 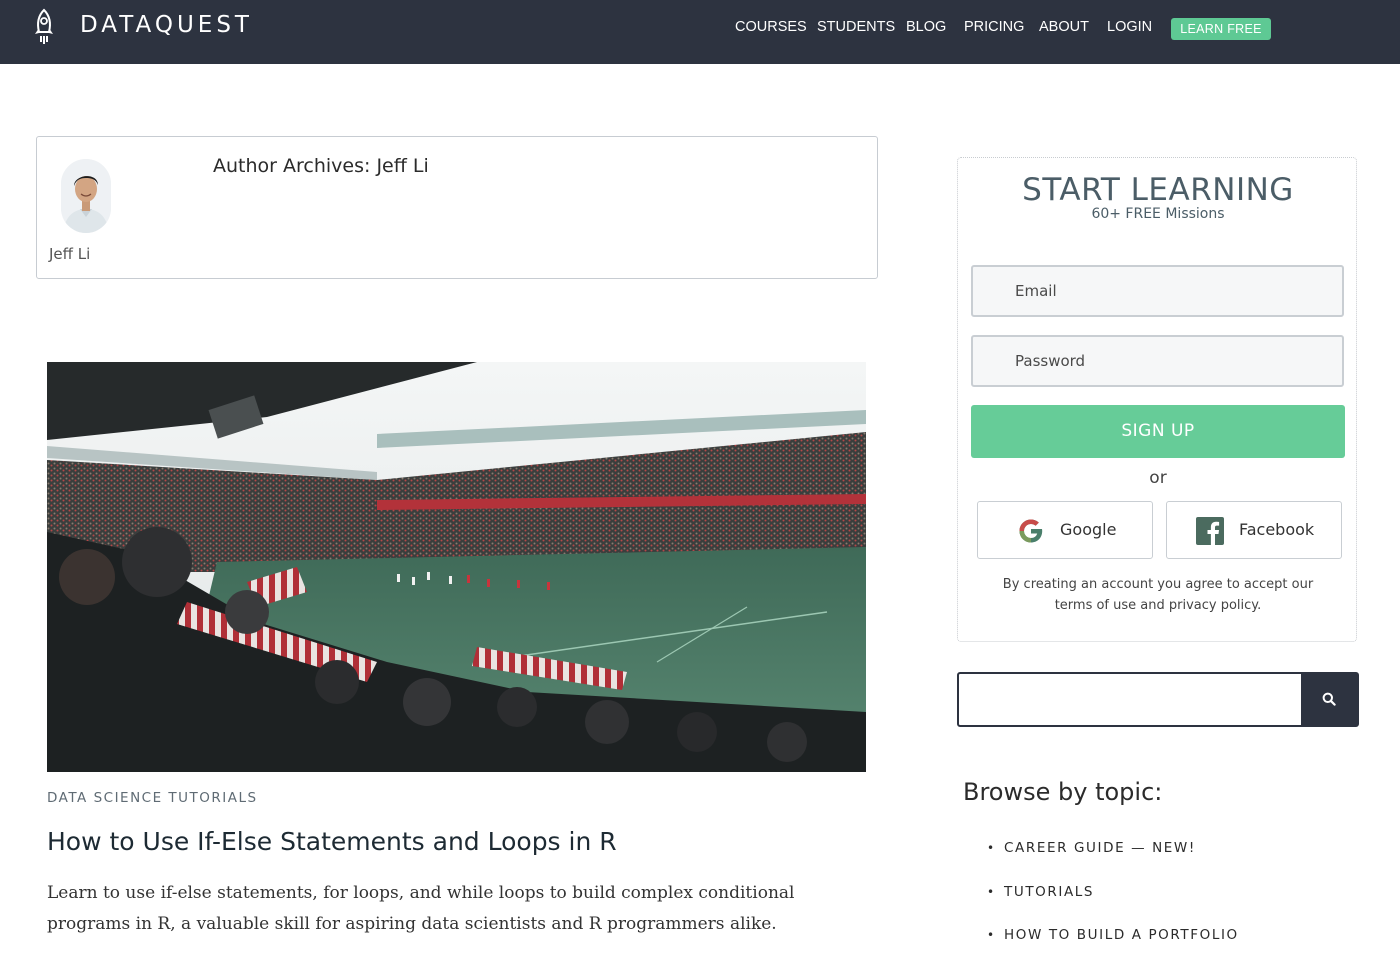 I want to click on nav-courses: COURSES, so click(x=771, y=27).